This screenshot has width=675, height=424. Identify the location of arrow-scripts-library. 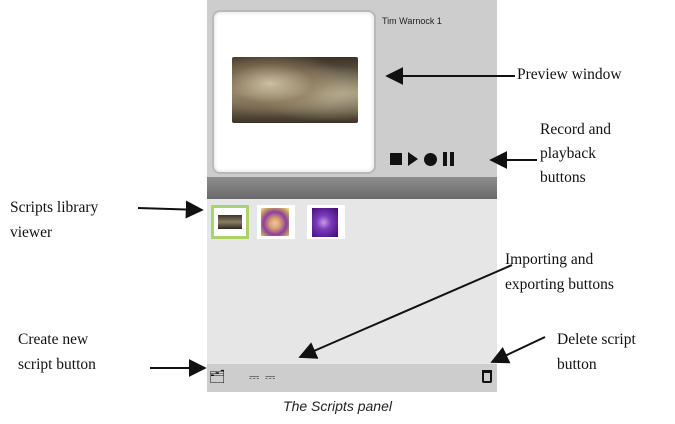
(170, 209).